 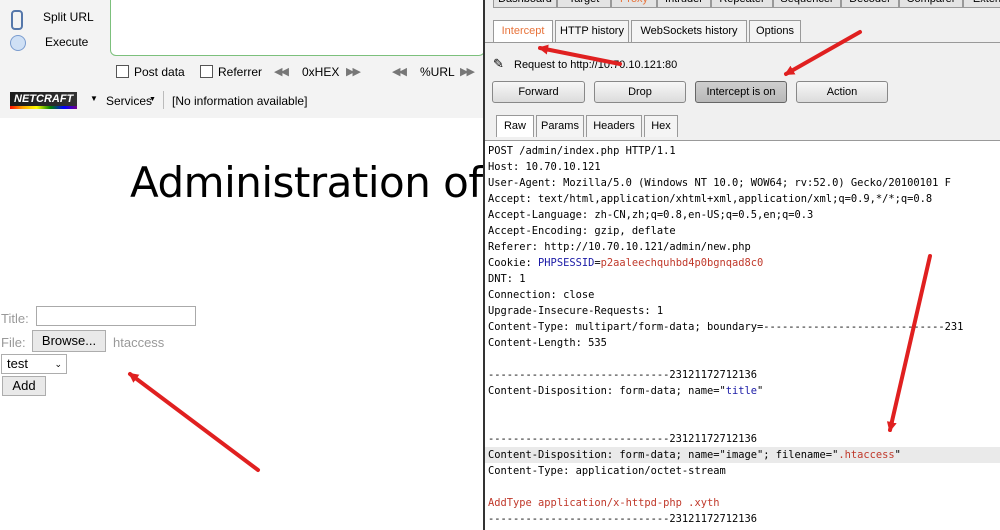 I want to click on url-textarea, so click(x=296, y=28).